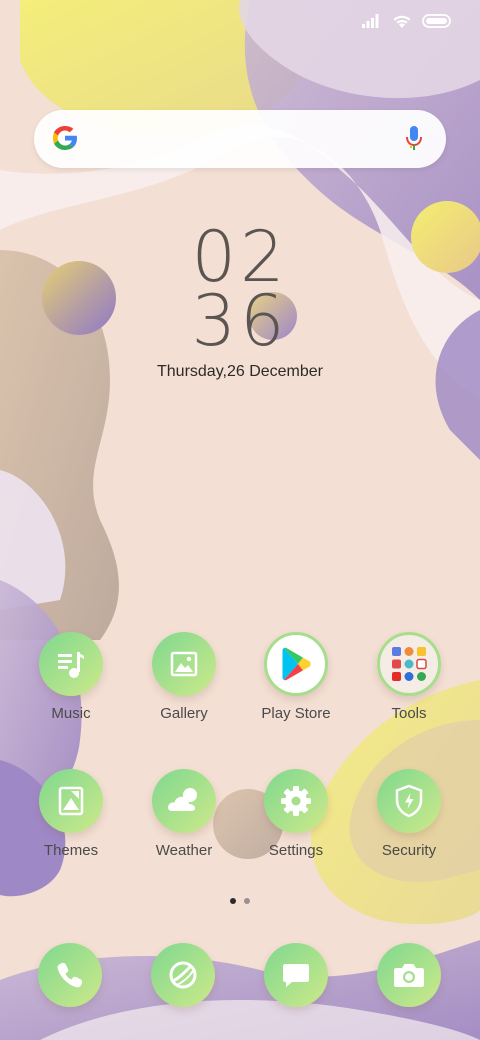 The image size is (480, 1040). Describe the element at coordinates (240, 139) in the screenshot. I see `search-bar` at that location.